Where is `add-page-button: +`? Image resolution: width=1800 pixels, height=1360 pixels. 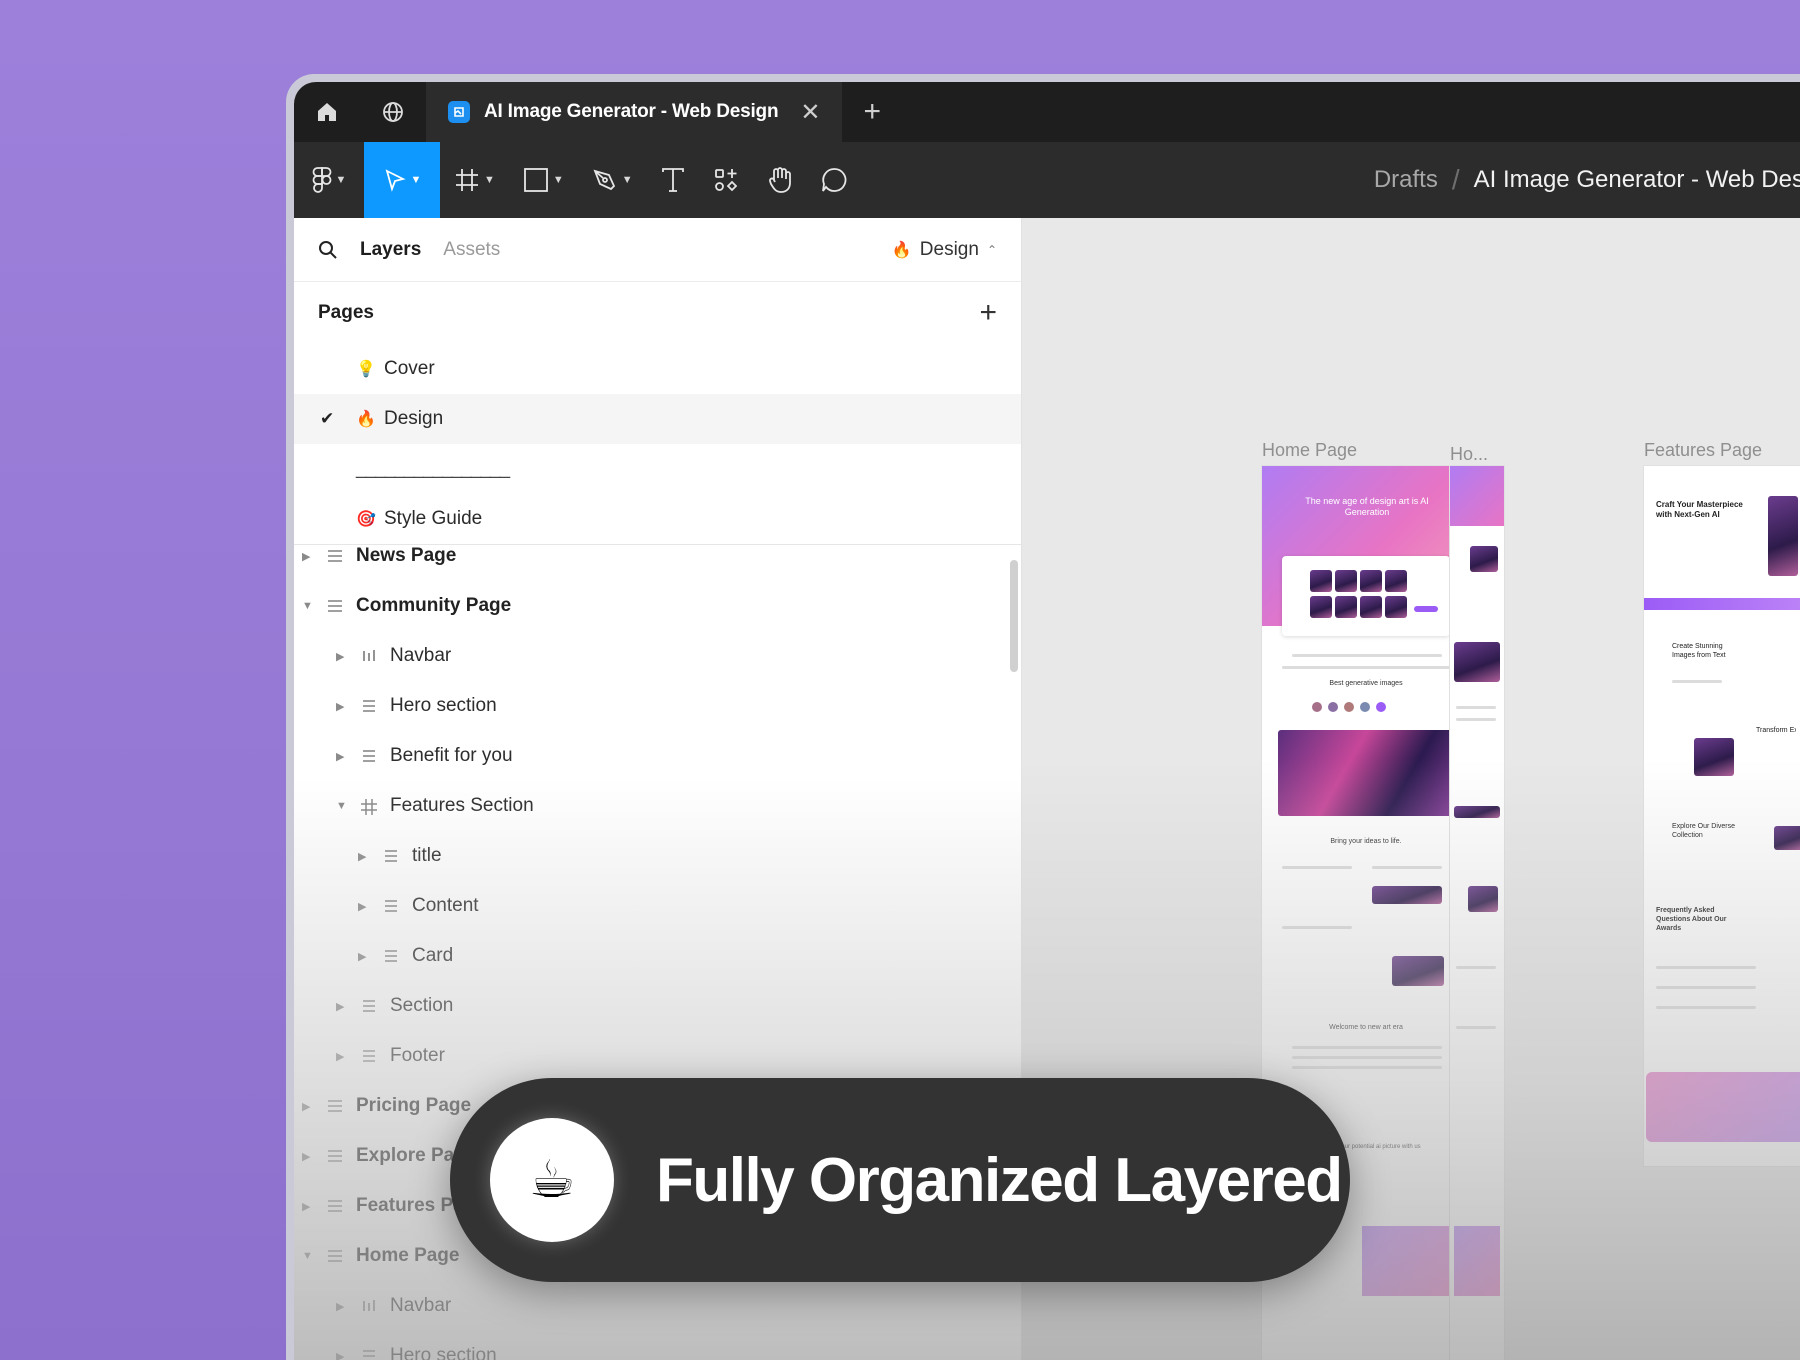
add-page-button: + is located at coordinates (988, 313).